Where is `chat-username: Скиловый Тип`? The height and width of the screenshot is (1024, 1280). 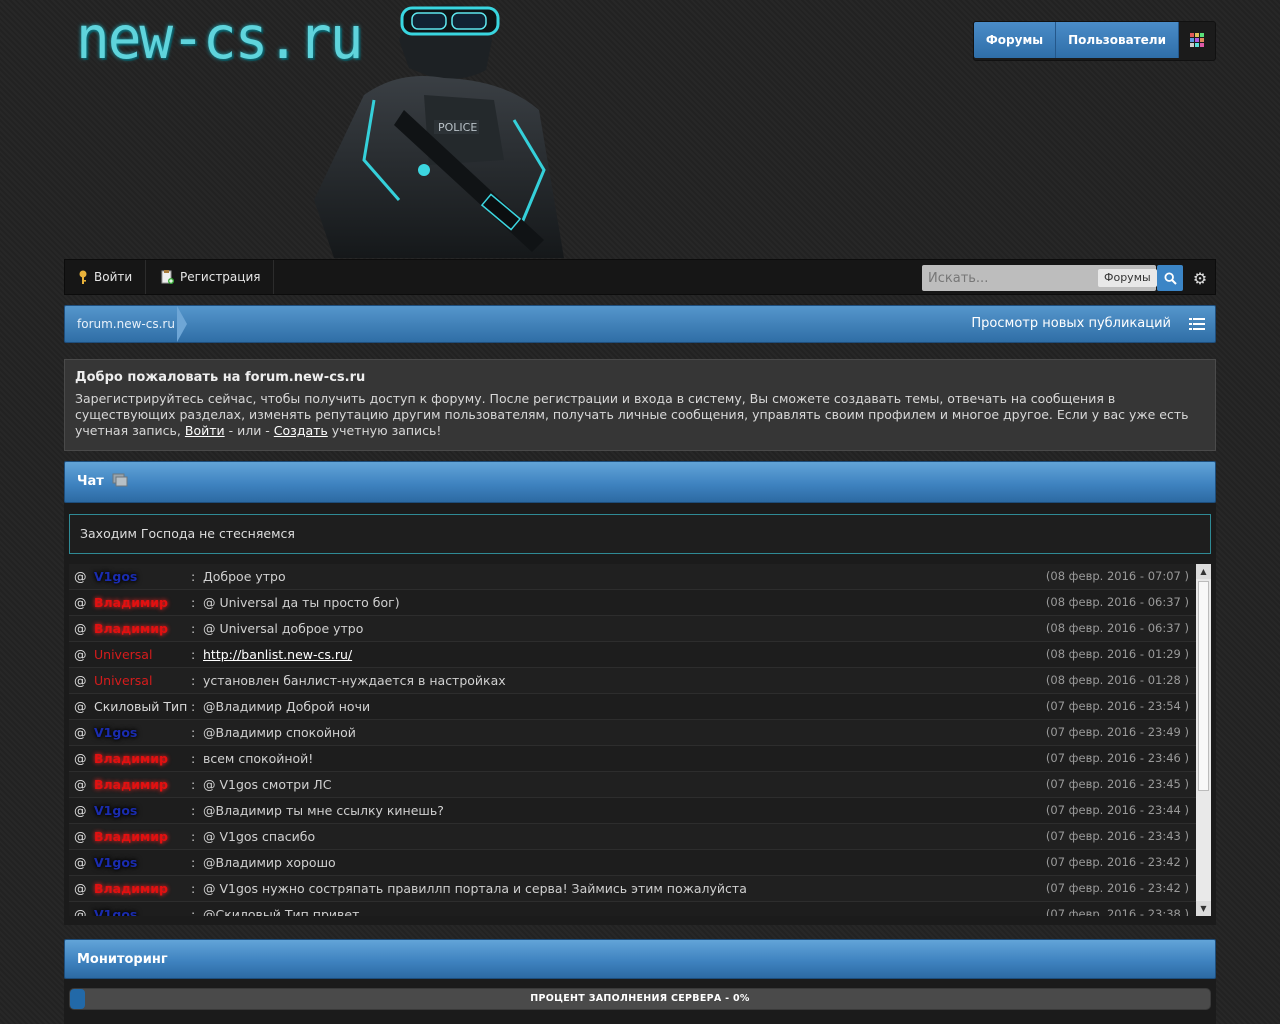
chat-username: Скиловый Тип is located at coordinates (144, 706).